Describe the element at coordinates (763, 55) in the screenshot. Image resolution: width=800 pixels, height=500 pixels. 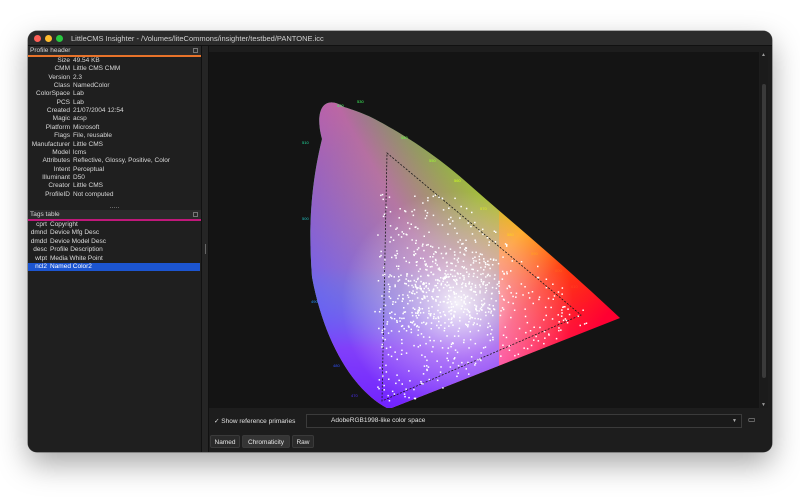
I see `scroll-up-arrow-icon: ▲` at that location.